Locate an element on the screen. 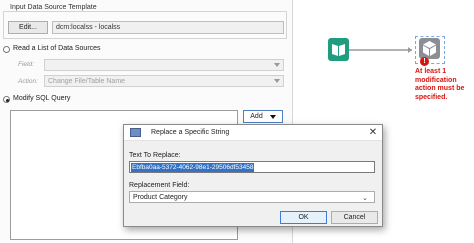  text-to-replace-label: Text To Replace: is located at coordinates (155, 155).